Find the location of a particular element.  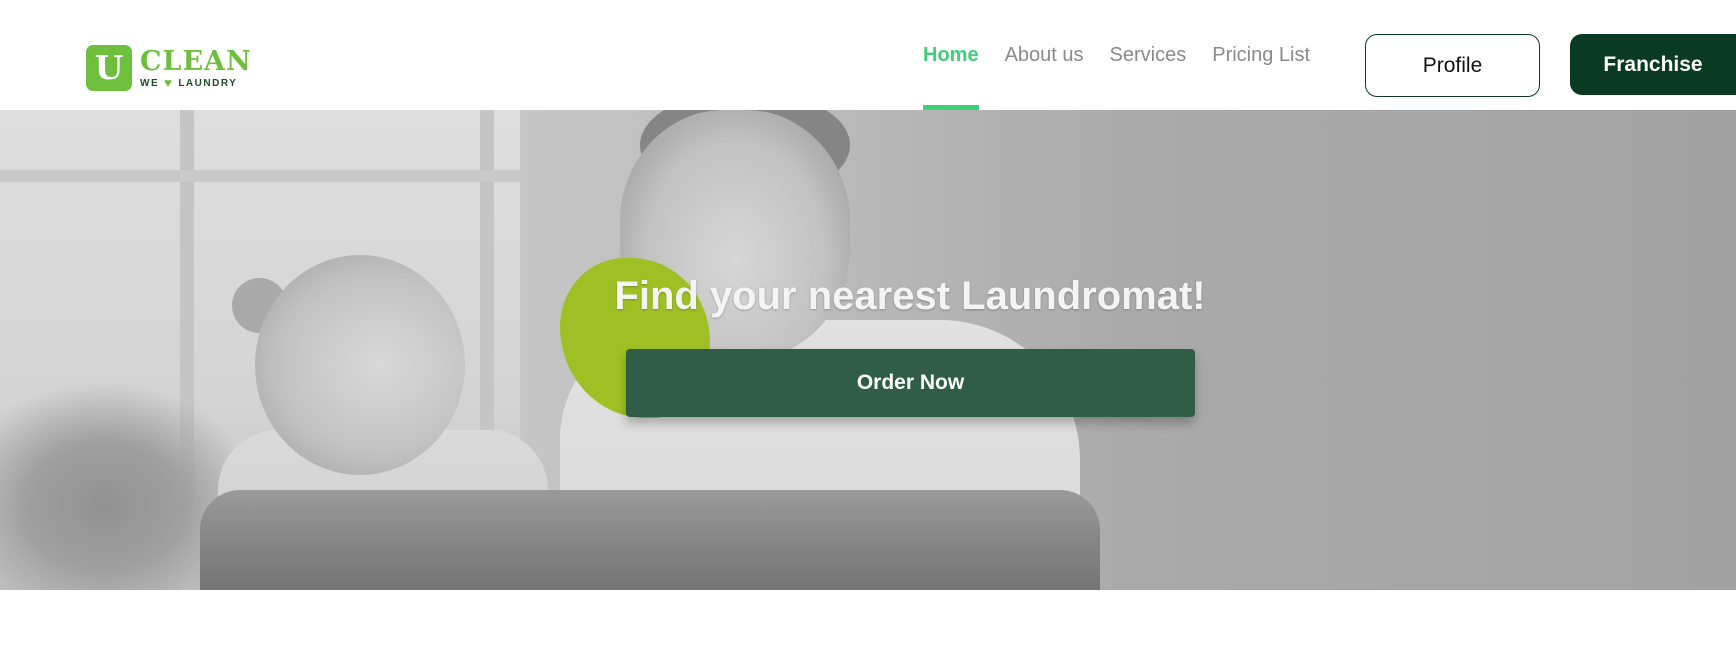

profile-button: Profile is located at coordinates (1452, 65).